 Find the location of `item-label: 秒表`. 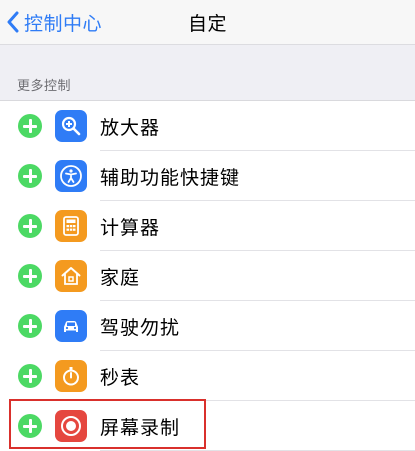

item-label: 秒表 is located at coordinates (120, 378).